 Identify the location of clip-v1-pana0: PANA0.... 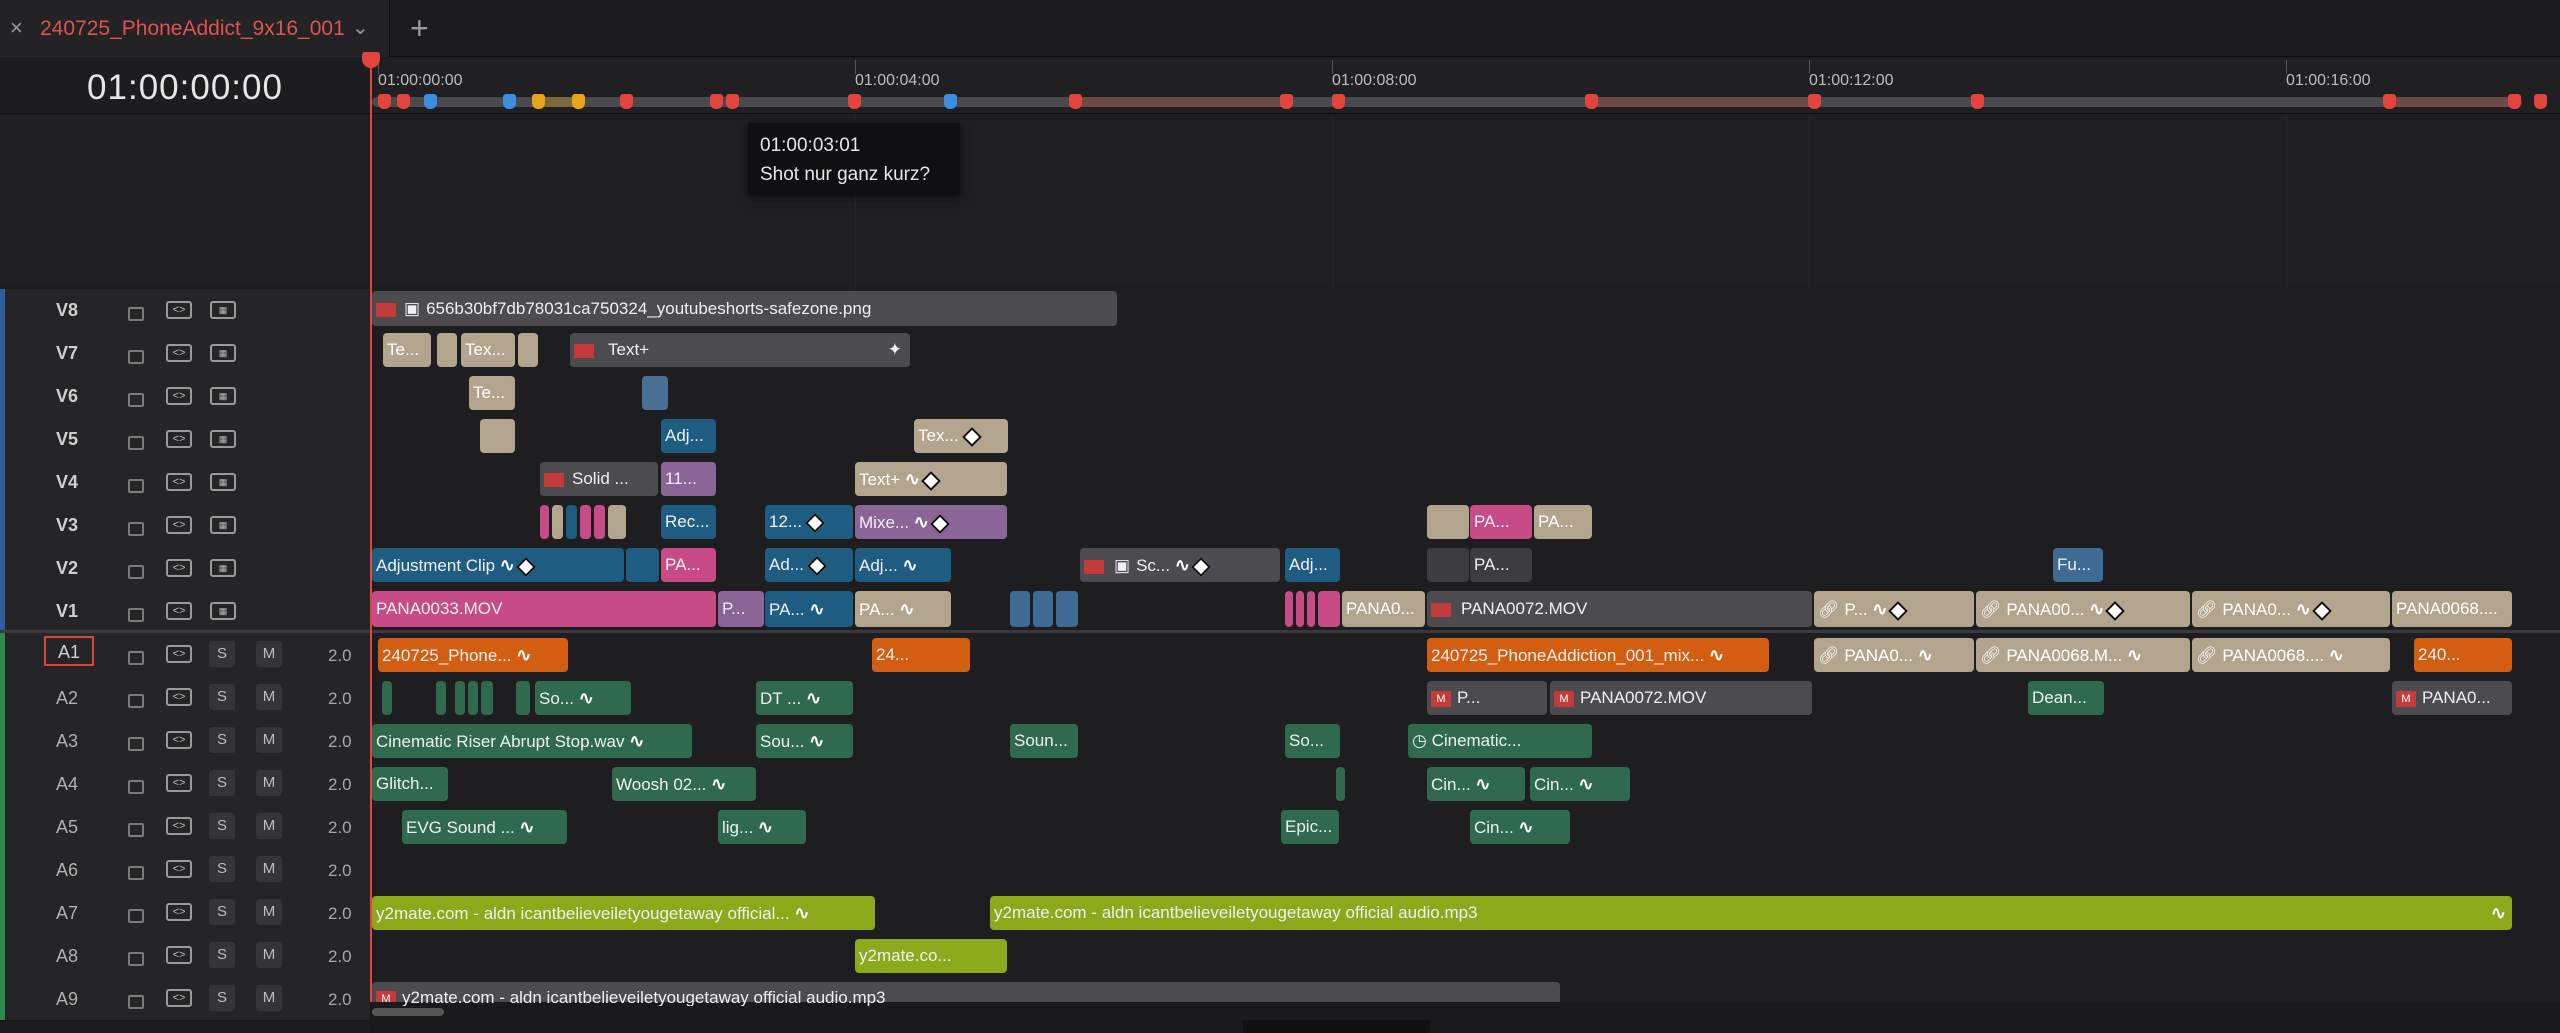
(1383, 609).